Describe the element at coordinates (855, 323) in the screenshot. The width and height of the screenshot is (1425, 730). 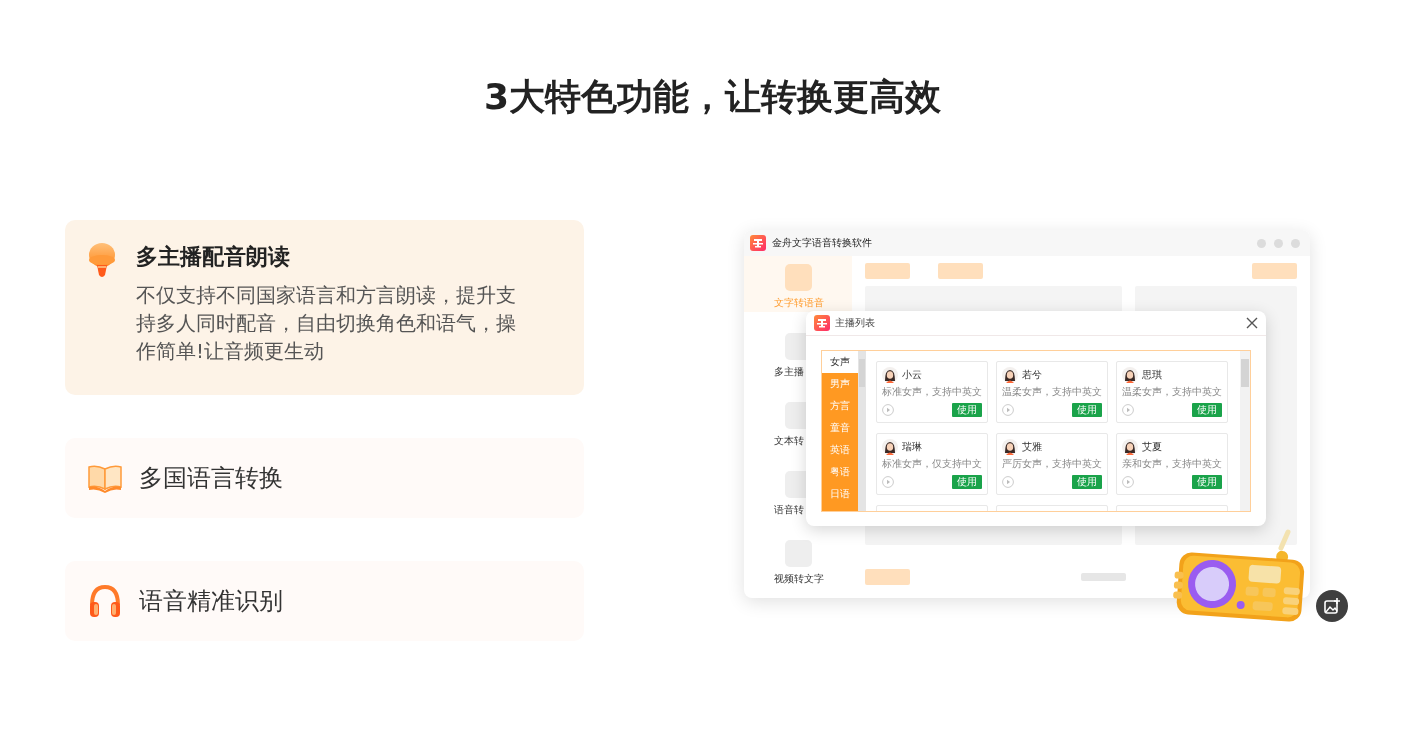
I see `dialog-title: 主播列表` at that location.